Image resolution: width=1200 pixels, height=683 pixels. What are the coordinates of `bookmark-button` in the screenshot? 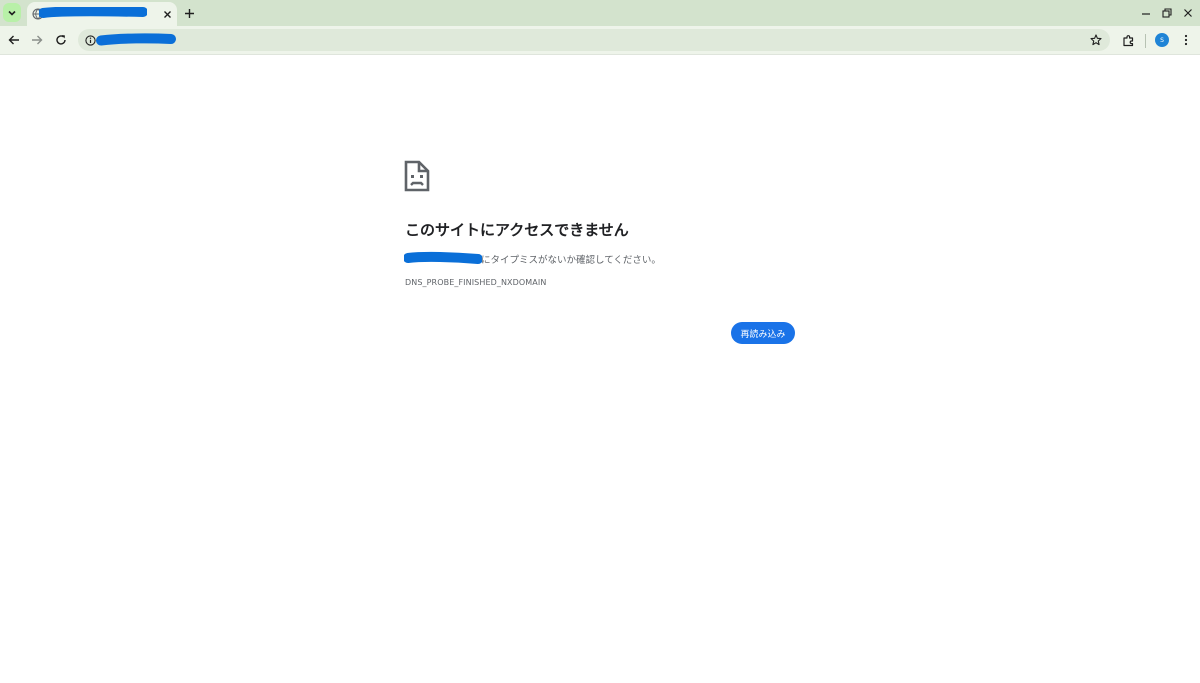 It's located at (1096, 40).